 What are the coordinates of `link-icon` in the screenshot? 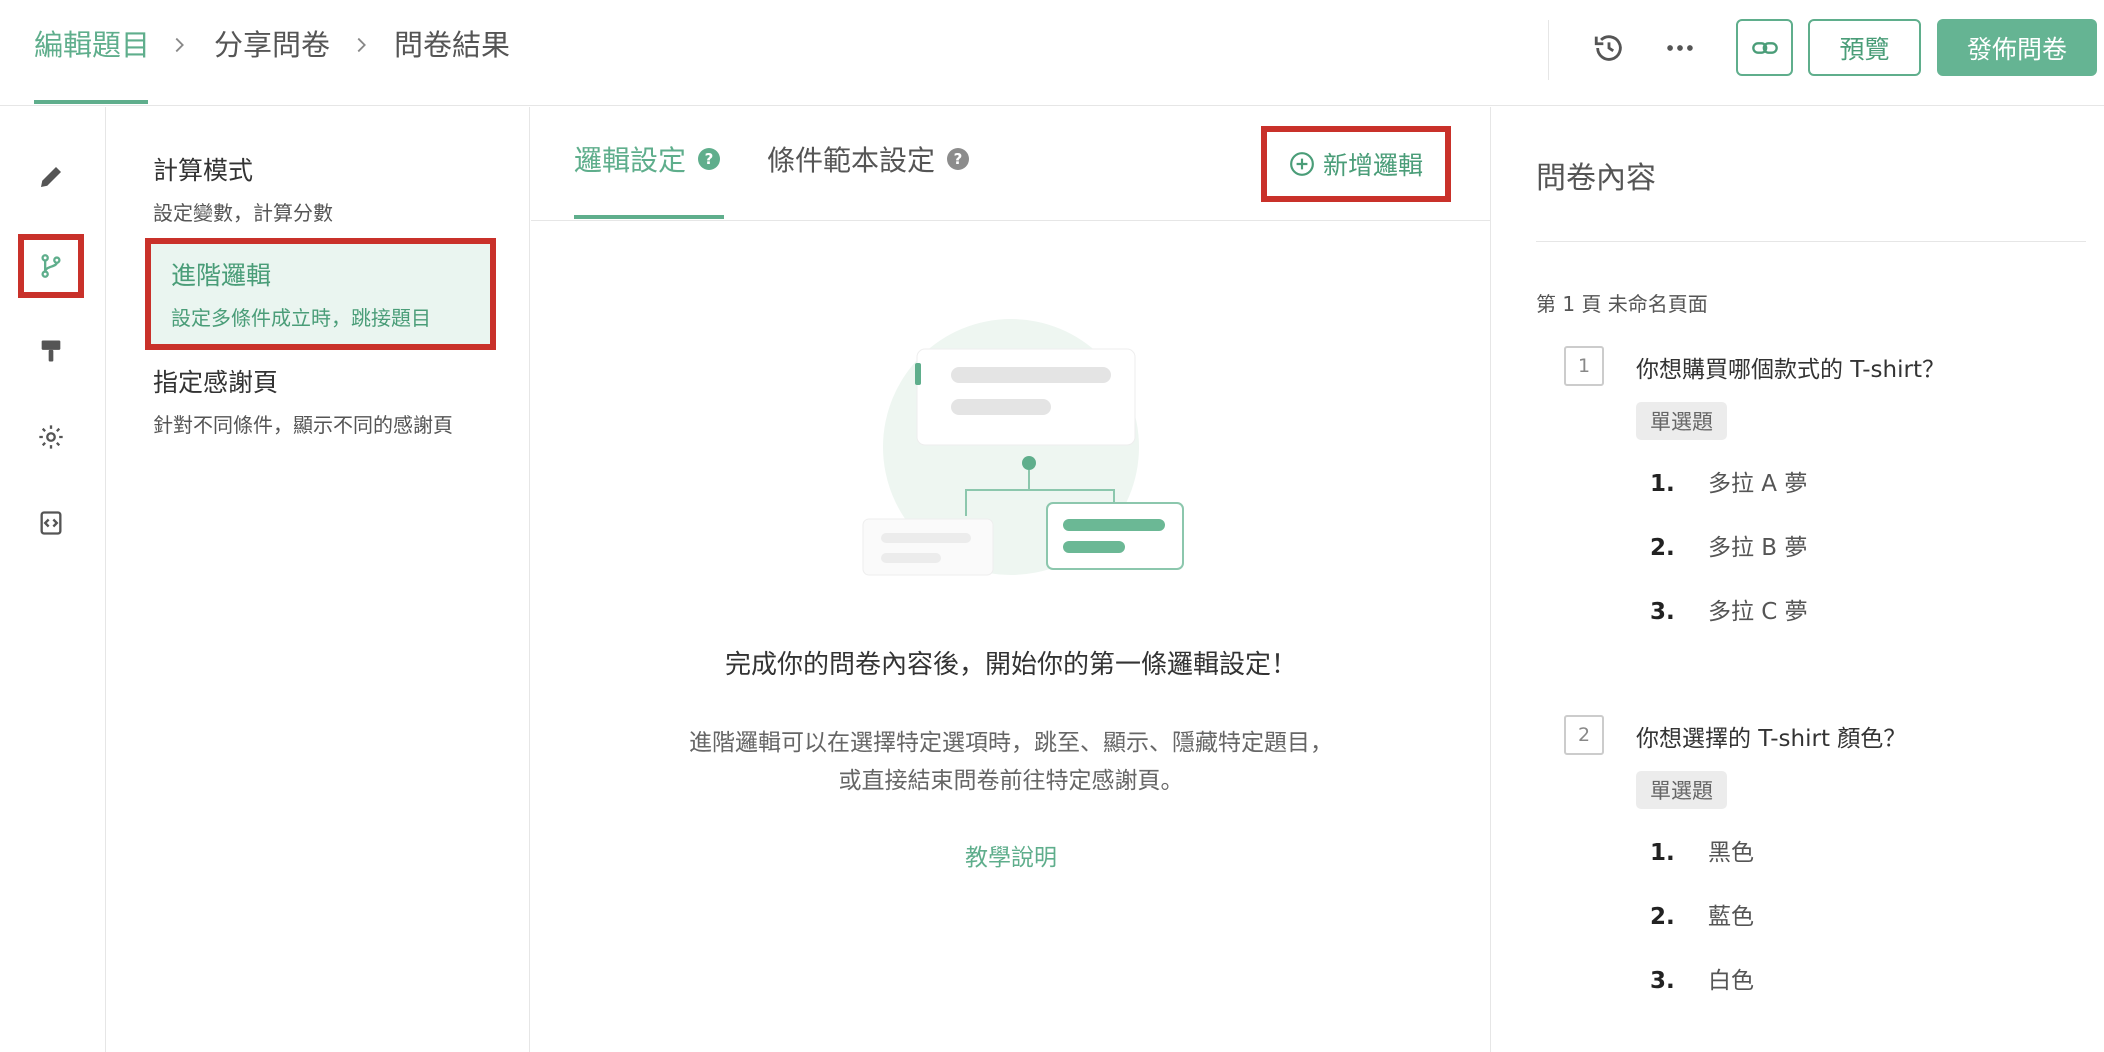 It's located at (1764, 47).